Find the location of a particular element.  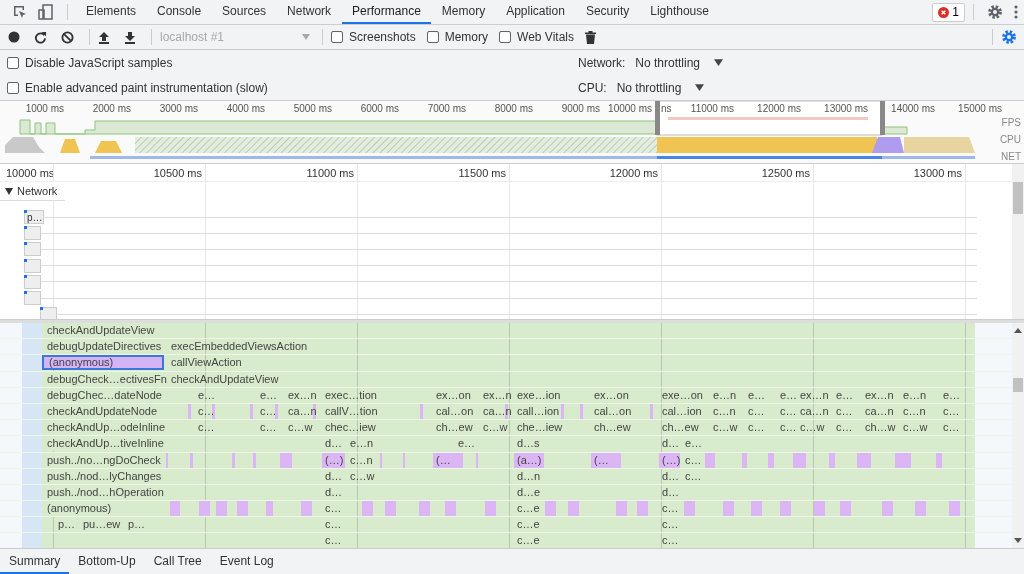

download-icon is located at coordinates (130, 37).